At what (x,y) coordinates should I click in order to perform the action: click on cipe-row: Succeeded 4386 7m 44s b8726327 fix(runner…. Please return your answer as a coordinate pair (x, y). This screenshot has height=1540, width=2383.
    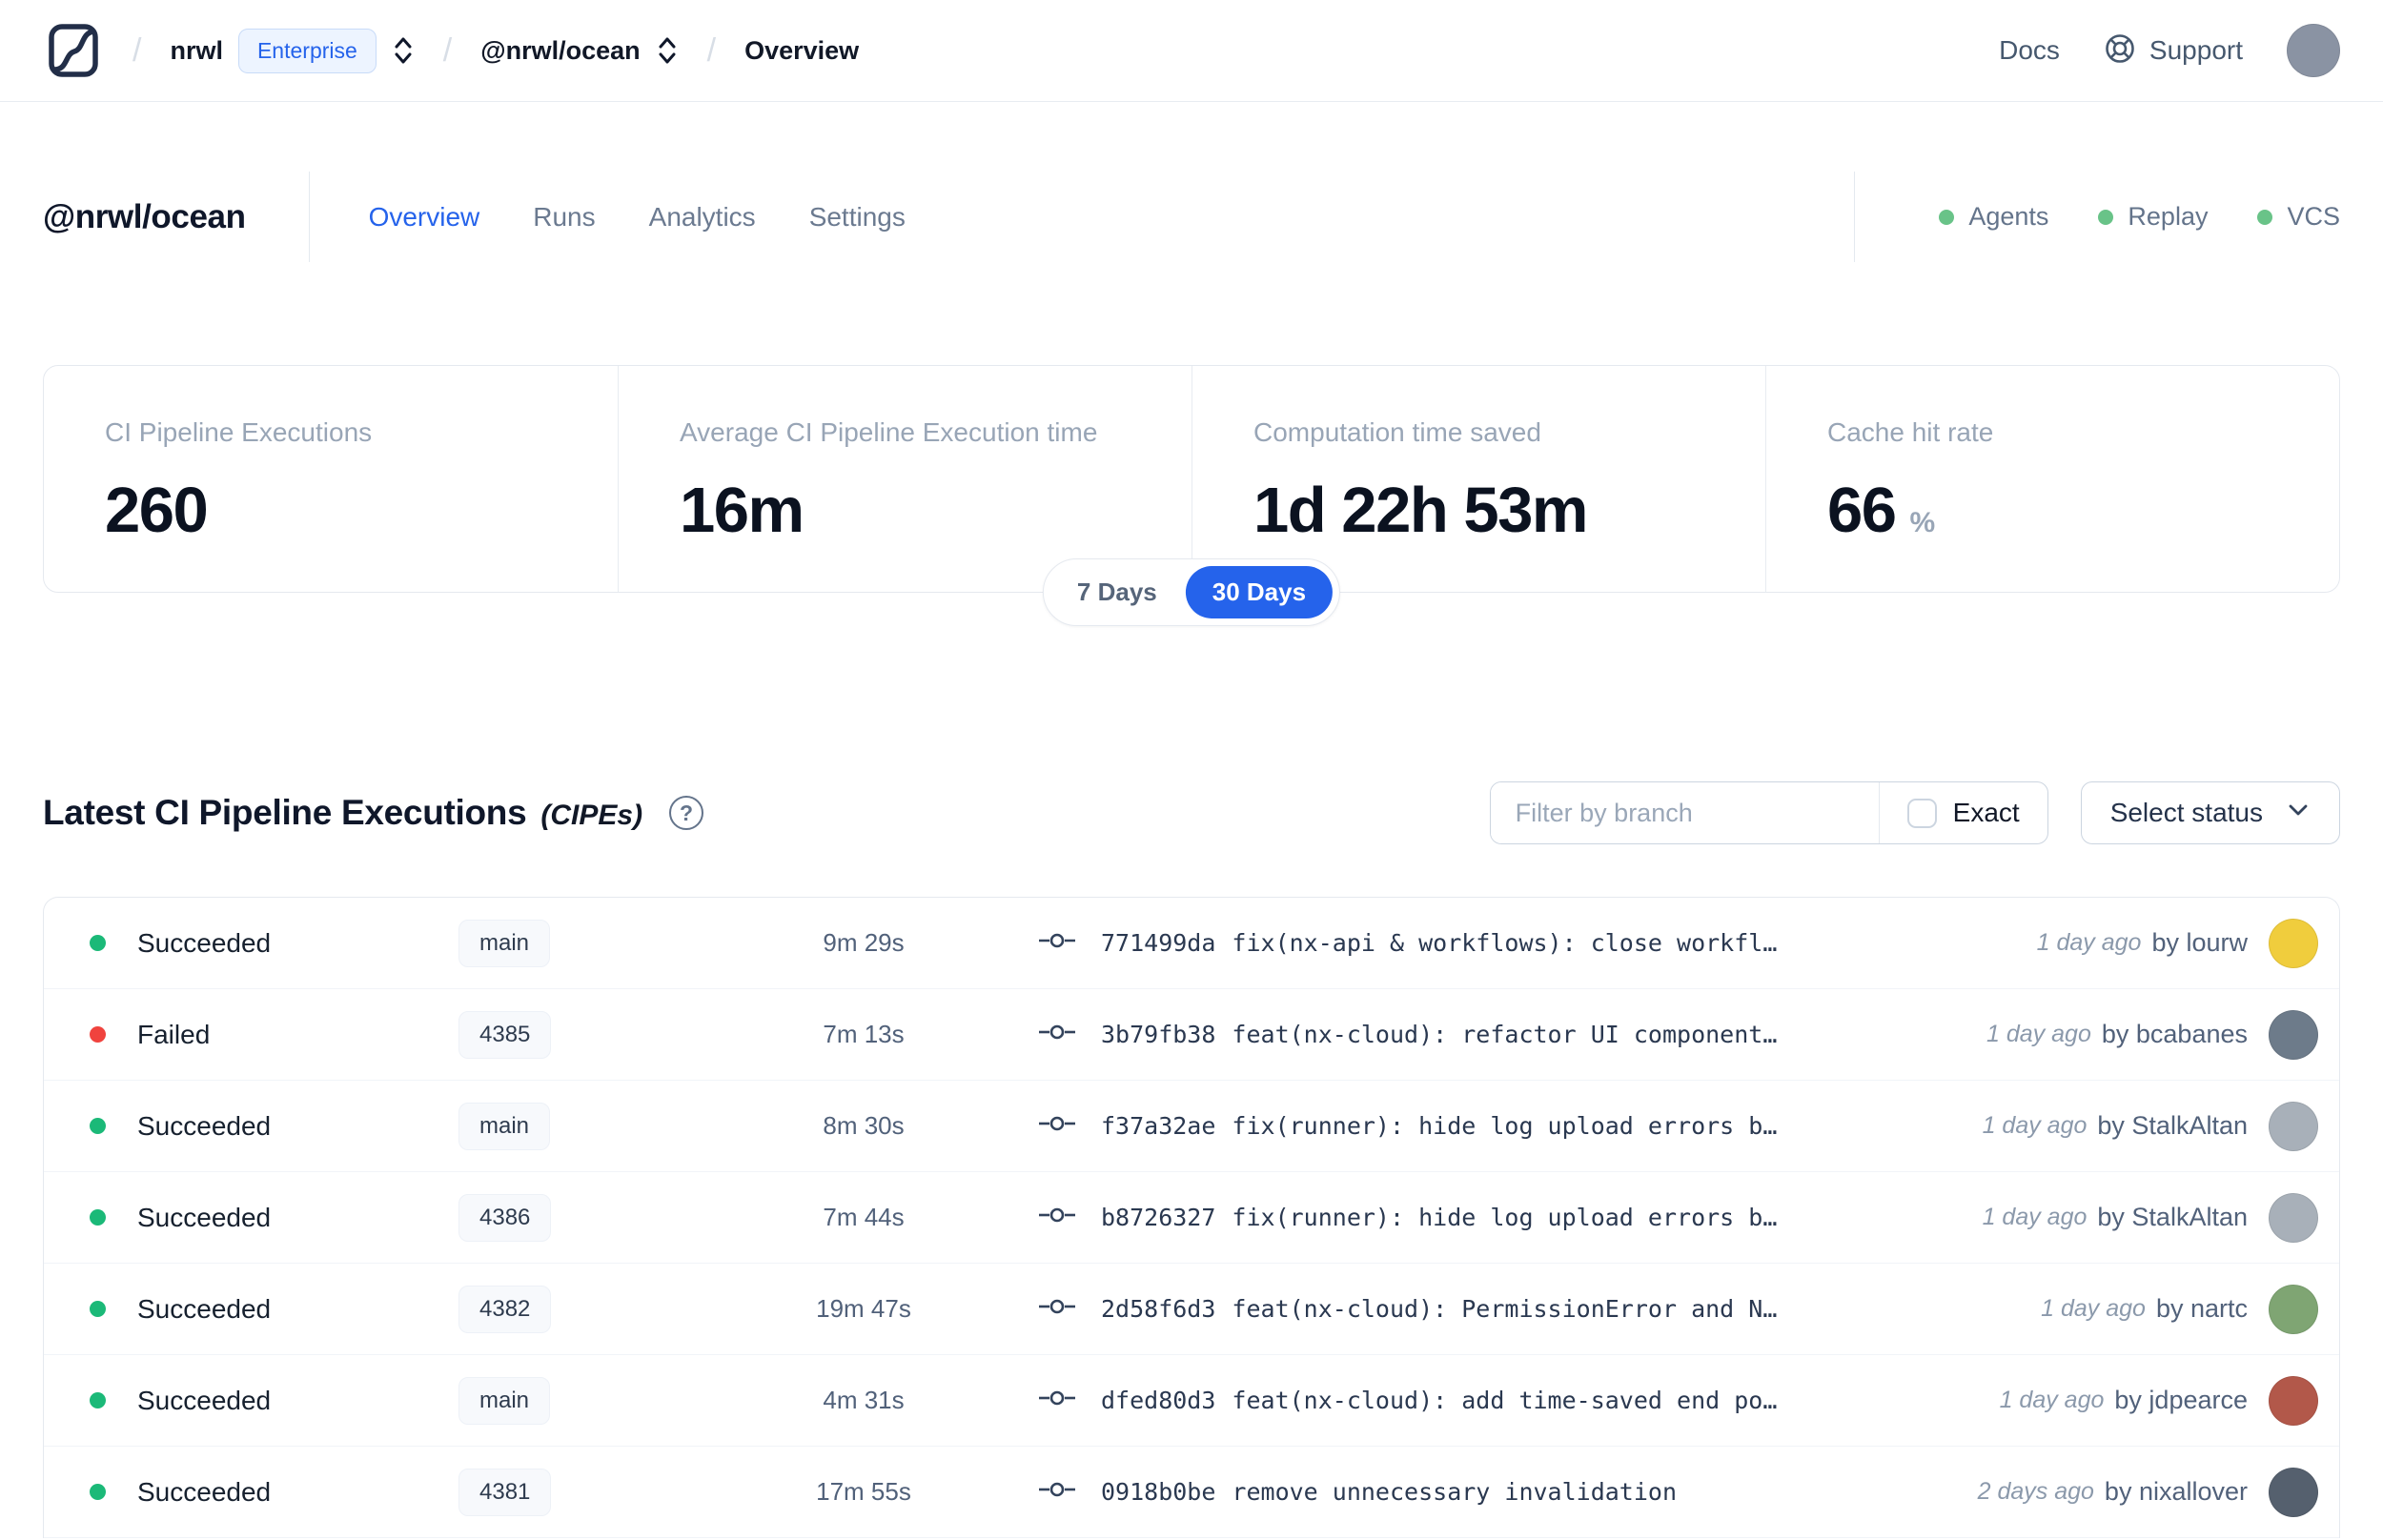
    Looking at the image, I should click on (1191, 1218).